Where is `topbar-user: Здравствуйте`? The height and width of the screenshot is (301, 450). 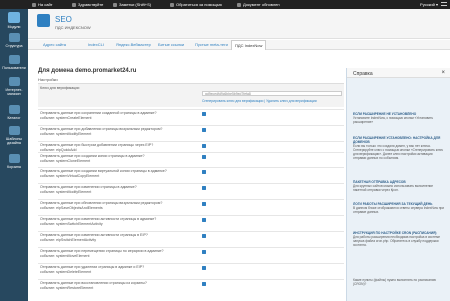 topbar-user: Здравствуйте is located at coordinates (87, 4).